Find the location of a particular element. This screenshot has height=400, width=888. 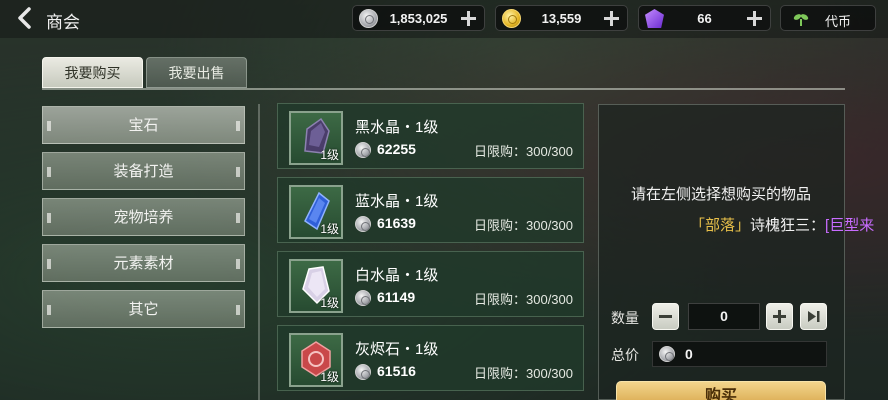

category-element-materials: 元素素材 is located at coordinates (143, 263).